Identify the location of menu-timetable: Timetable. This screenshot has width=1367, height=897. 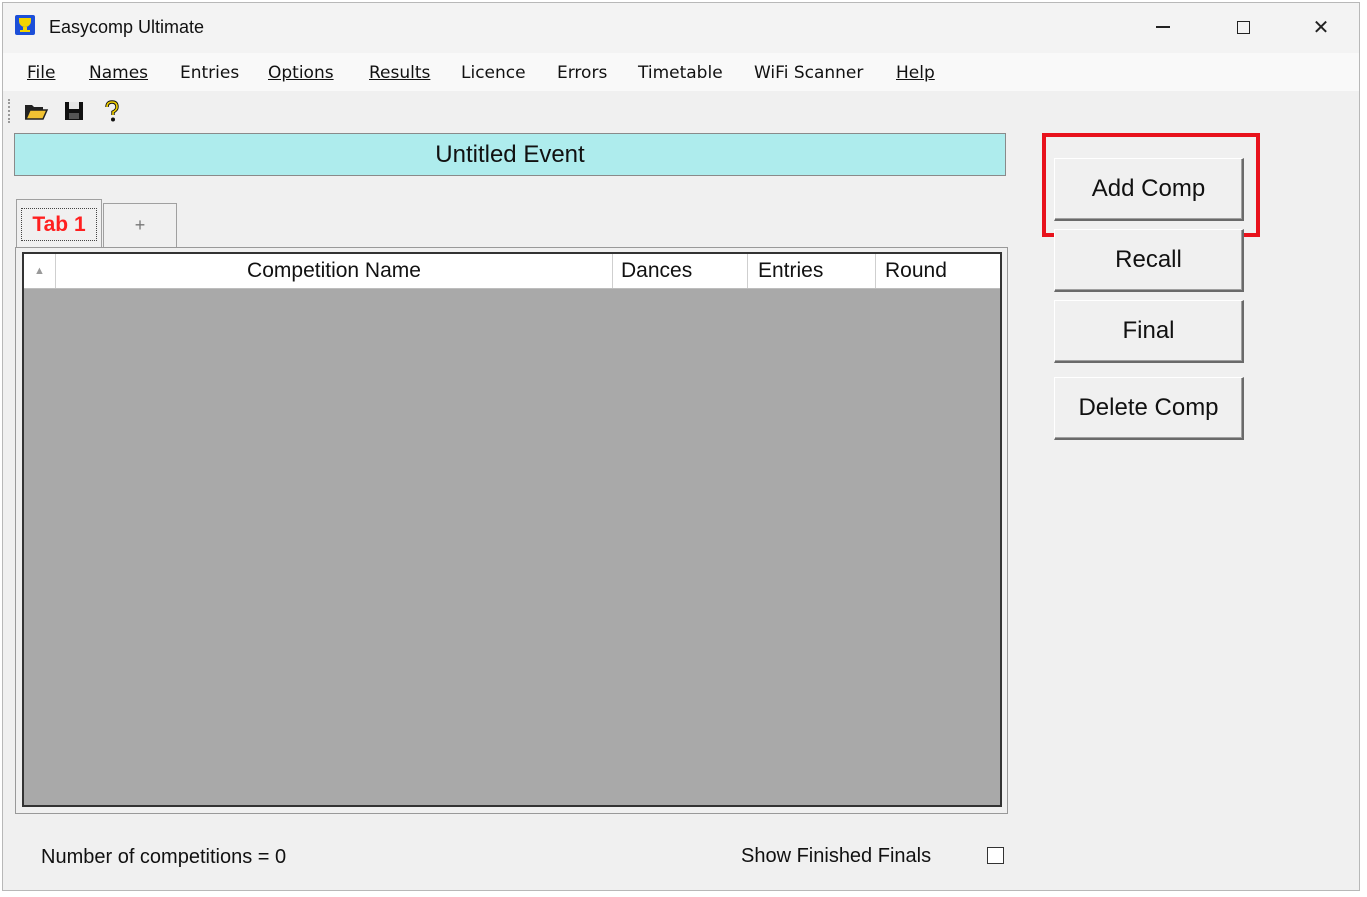
(680, 73).